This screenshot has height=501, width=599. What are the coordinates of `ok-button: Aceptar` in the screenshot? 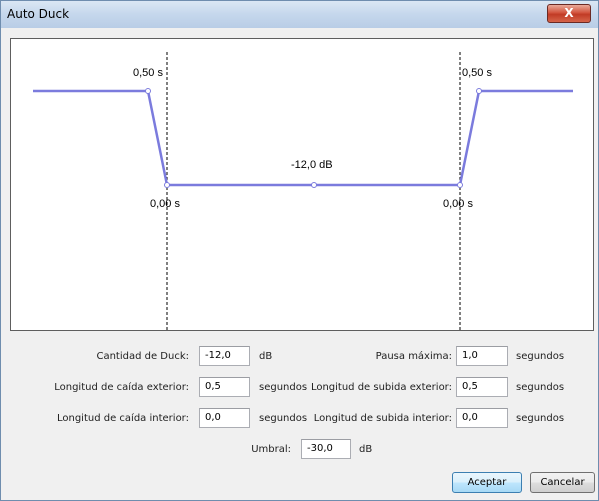 It's located at (487, 482).